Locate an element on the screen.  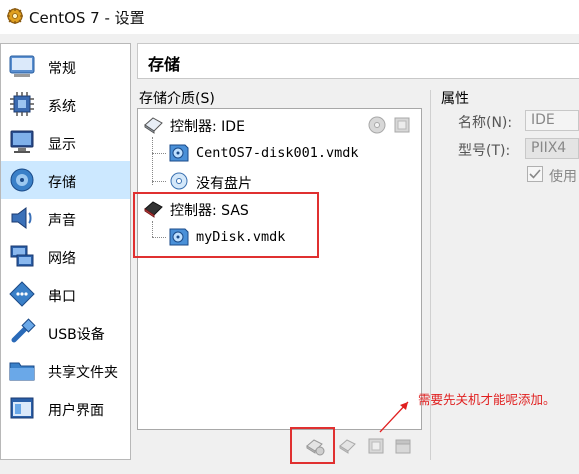
sidebar-item-user-interface: 用户界面 is located at coordinates (65, 408).